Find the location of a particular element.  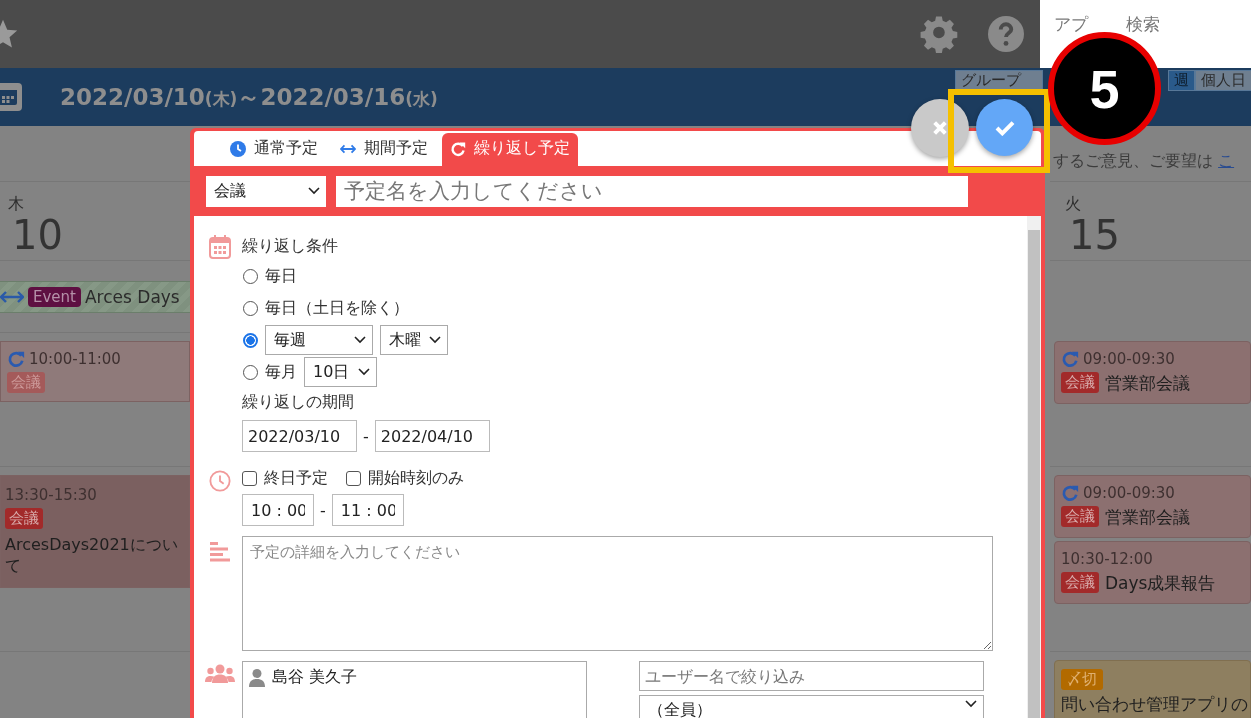

date-range: 2022/03/10(木)～2022/03/16(水) is located at coordinates (249, 97).